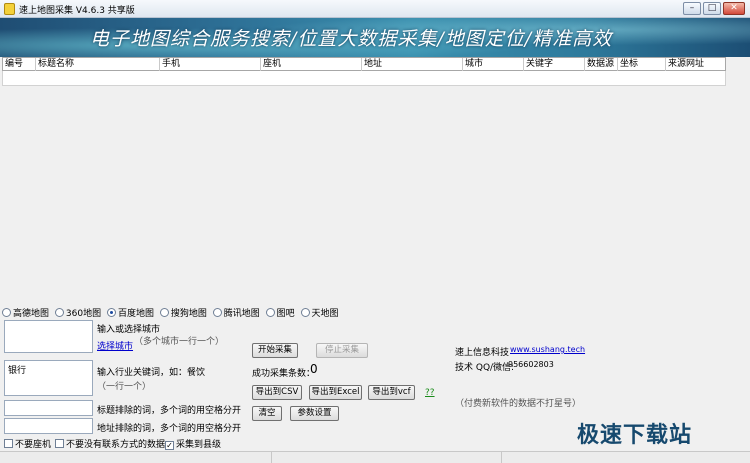 The width and height of the screenshot is (750, 463). What do you see at coordinates (277, 392) in the screenshot?
I see `export-csv-button: 导出到CSV` at bounding box center [277, 392].